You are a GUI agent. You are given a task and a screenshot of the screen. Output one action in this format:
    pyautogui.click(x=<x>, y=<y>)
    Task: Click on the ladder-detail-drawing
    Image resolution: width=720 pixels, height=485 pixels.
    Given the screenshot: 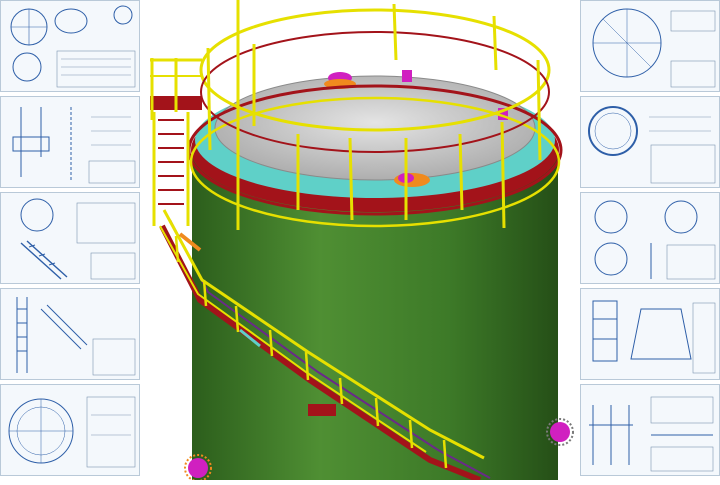 What is the action you would take?
    pyautogui.click(x=76, y=336)
    